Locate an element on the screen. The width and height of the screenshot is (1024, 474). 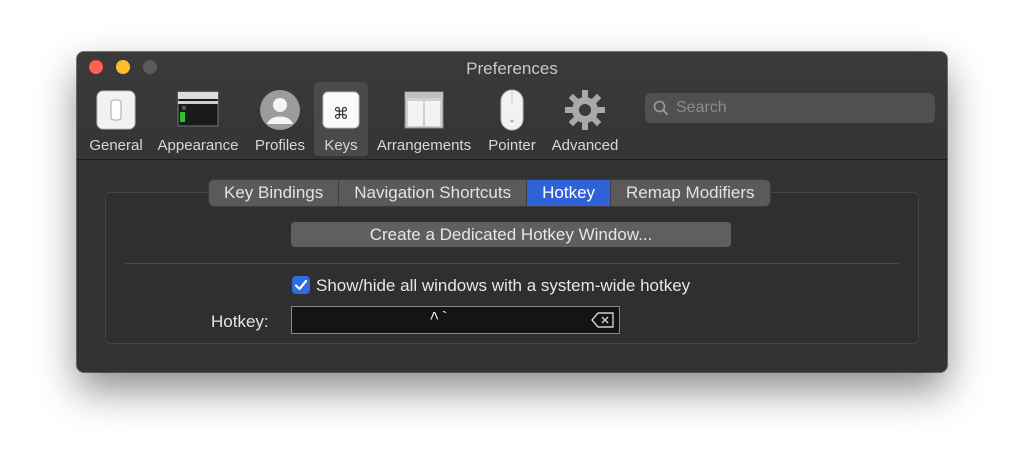
gear-icon is located at coordinates (585, 110).